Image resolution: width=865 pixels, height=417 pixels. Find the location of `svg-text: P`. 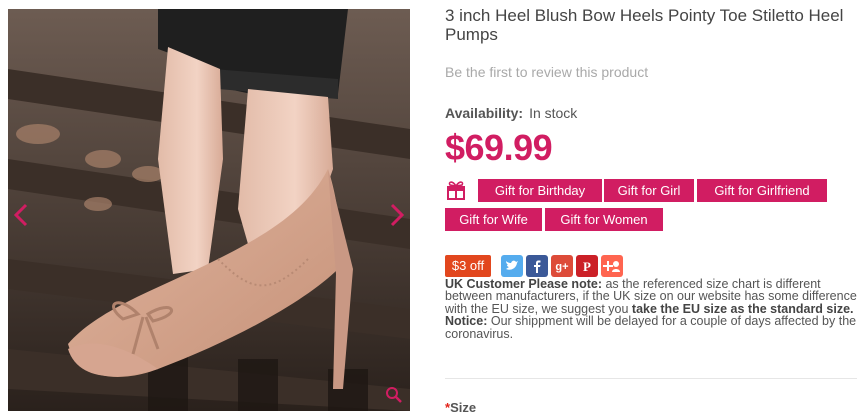

svg-text: P is located at coordinates (587, 266).